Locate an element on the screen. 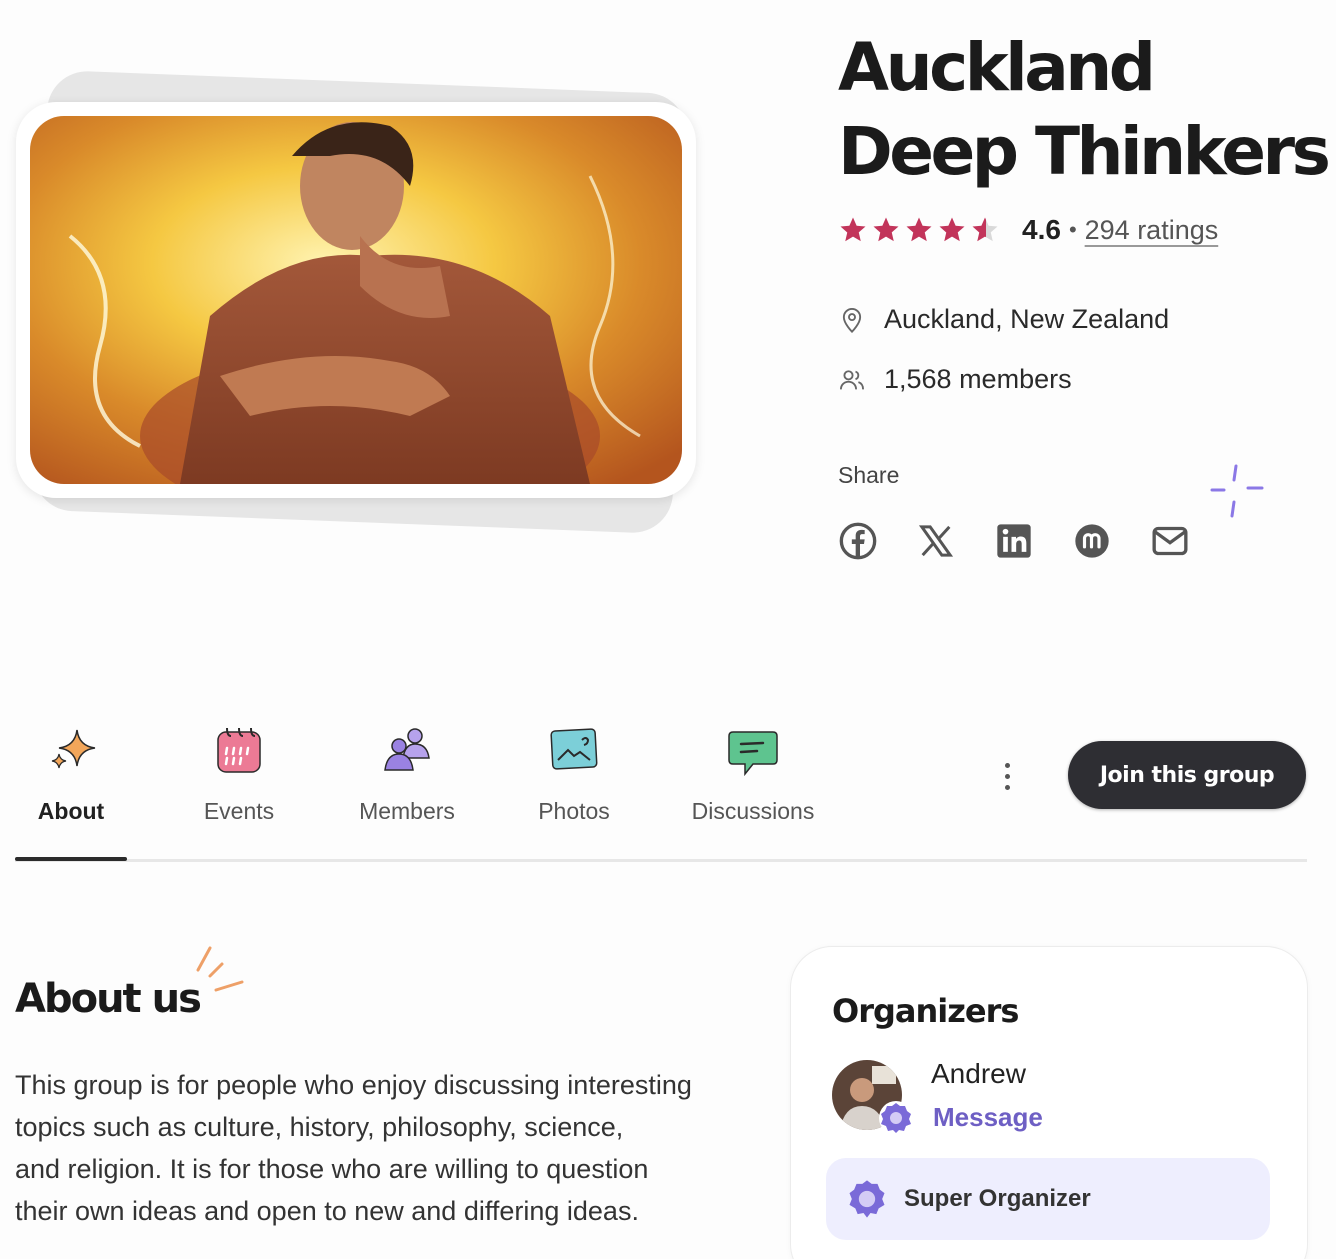 This screenshot has width=1336, height=1259. people-icon is located at coordinates (407, 749).